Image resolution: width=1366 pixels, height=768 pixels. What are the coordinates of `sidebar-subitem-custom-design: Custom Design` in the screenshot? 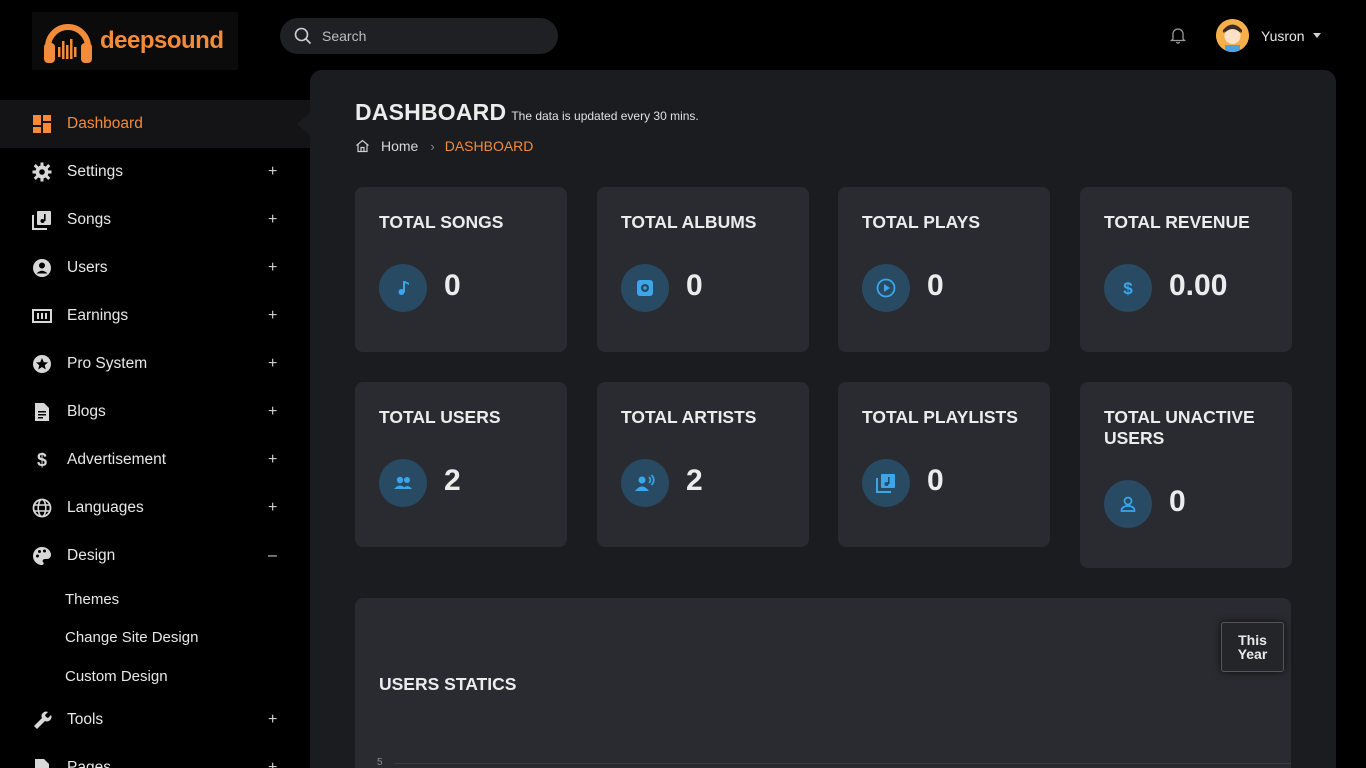 It's located at (155, 676).